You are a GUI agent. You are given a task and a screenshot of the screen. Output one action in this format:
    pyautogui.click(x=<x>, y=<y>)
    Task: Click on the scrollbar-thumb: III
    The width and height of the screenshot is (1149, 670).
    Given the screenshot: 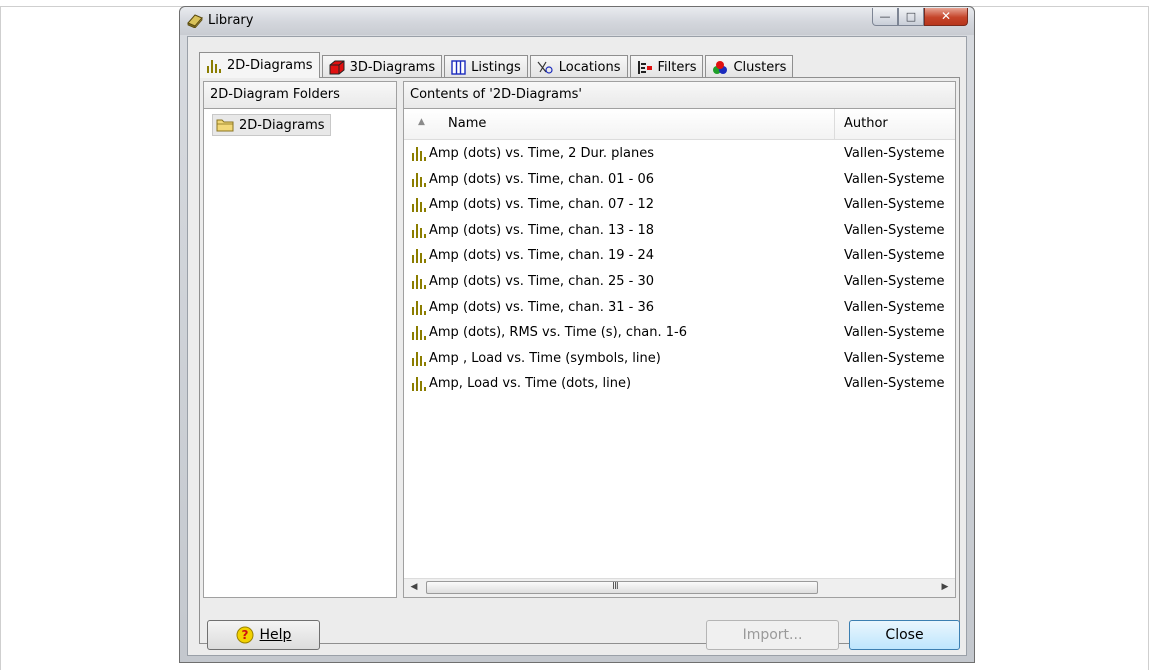 What is the action you would take?
    pyautogui.click(x=622, y=587)
    